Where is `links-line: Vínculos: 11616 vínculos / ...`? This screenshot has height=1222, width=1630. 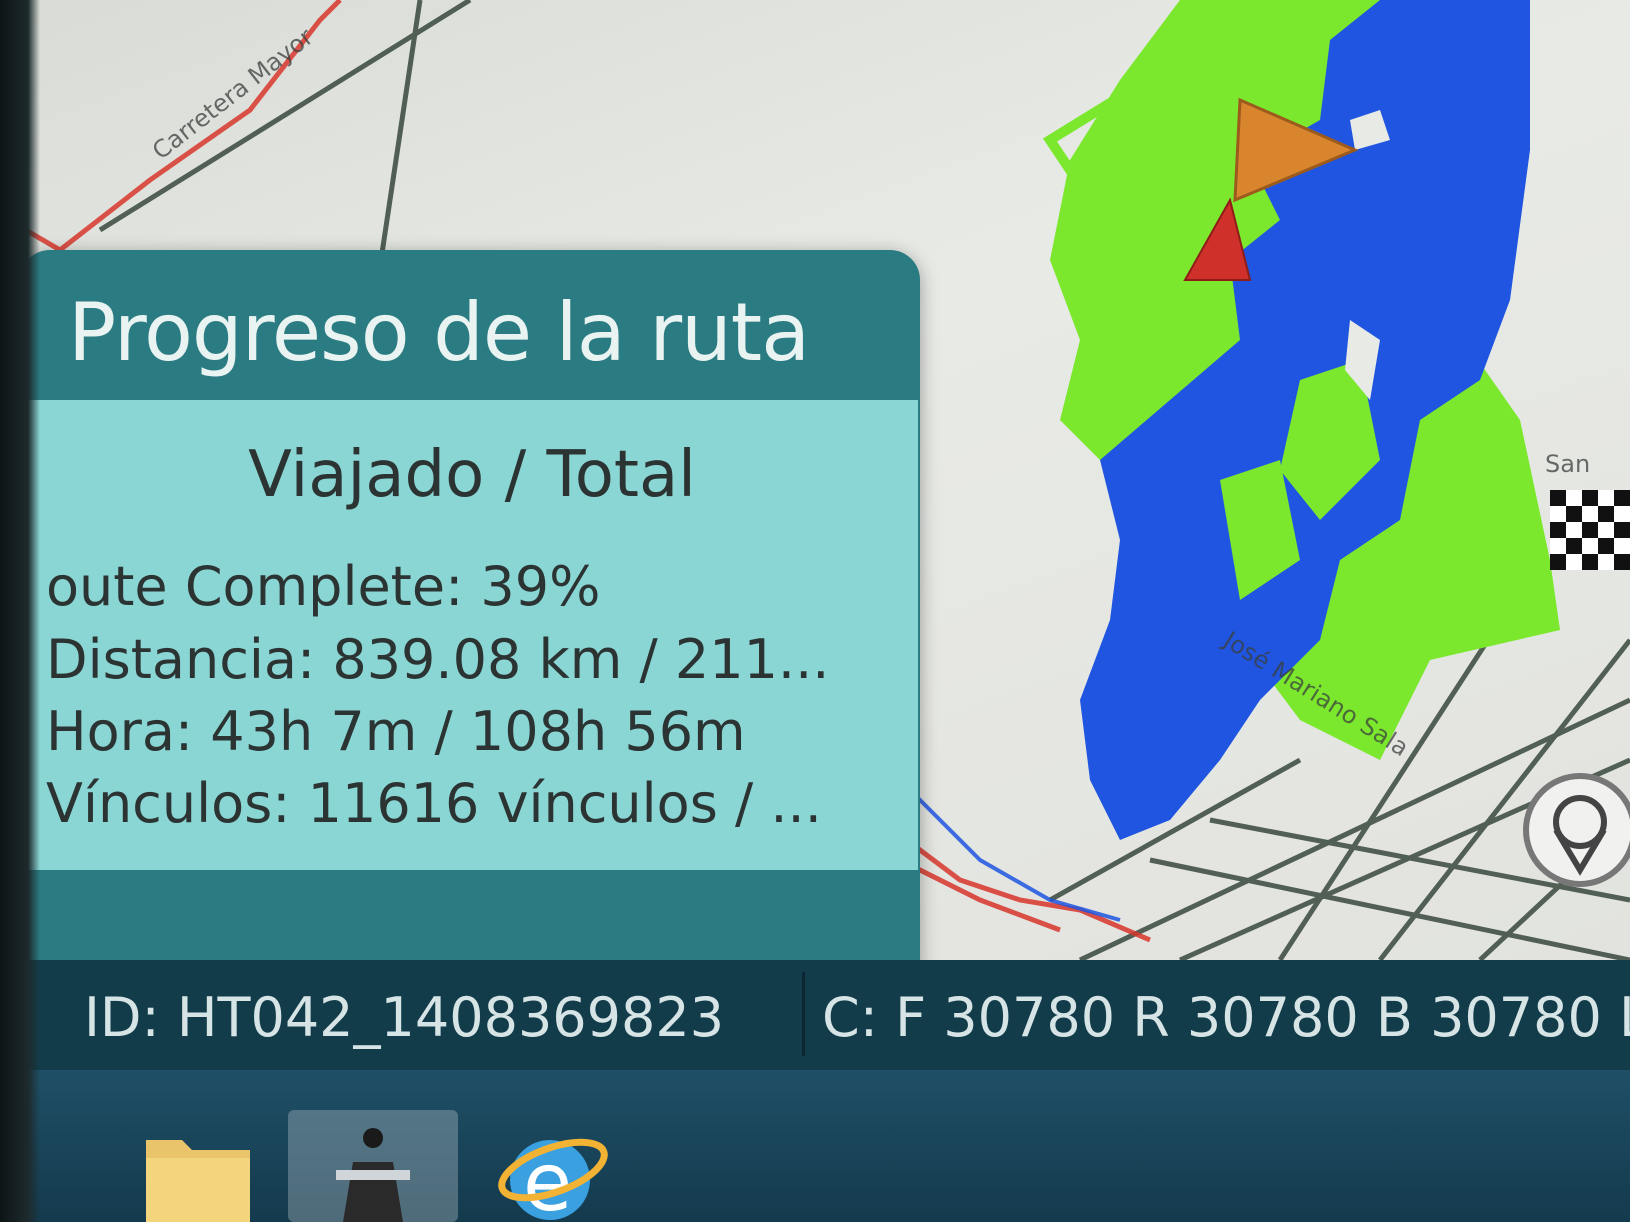
links-line: Vínculos: 11616 vínculos / ... is located at coordinates (434, 803).